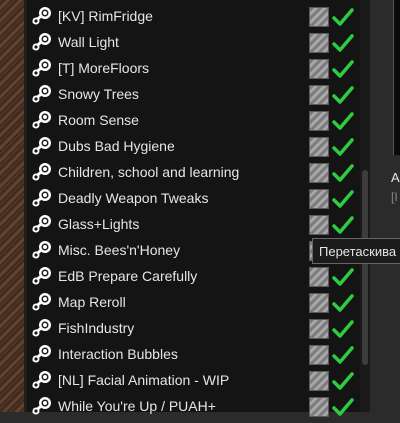 Image resolution: width=400 pixels, height=423 pixels. What do you see at coordinates (119, 250) in the screenshot?
I see `mod-label: Misc. Bees'n'Honey` at bounding box center [119, 250].